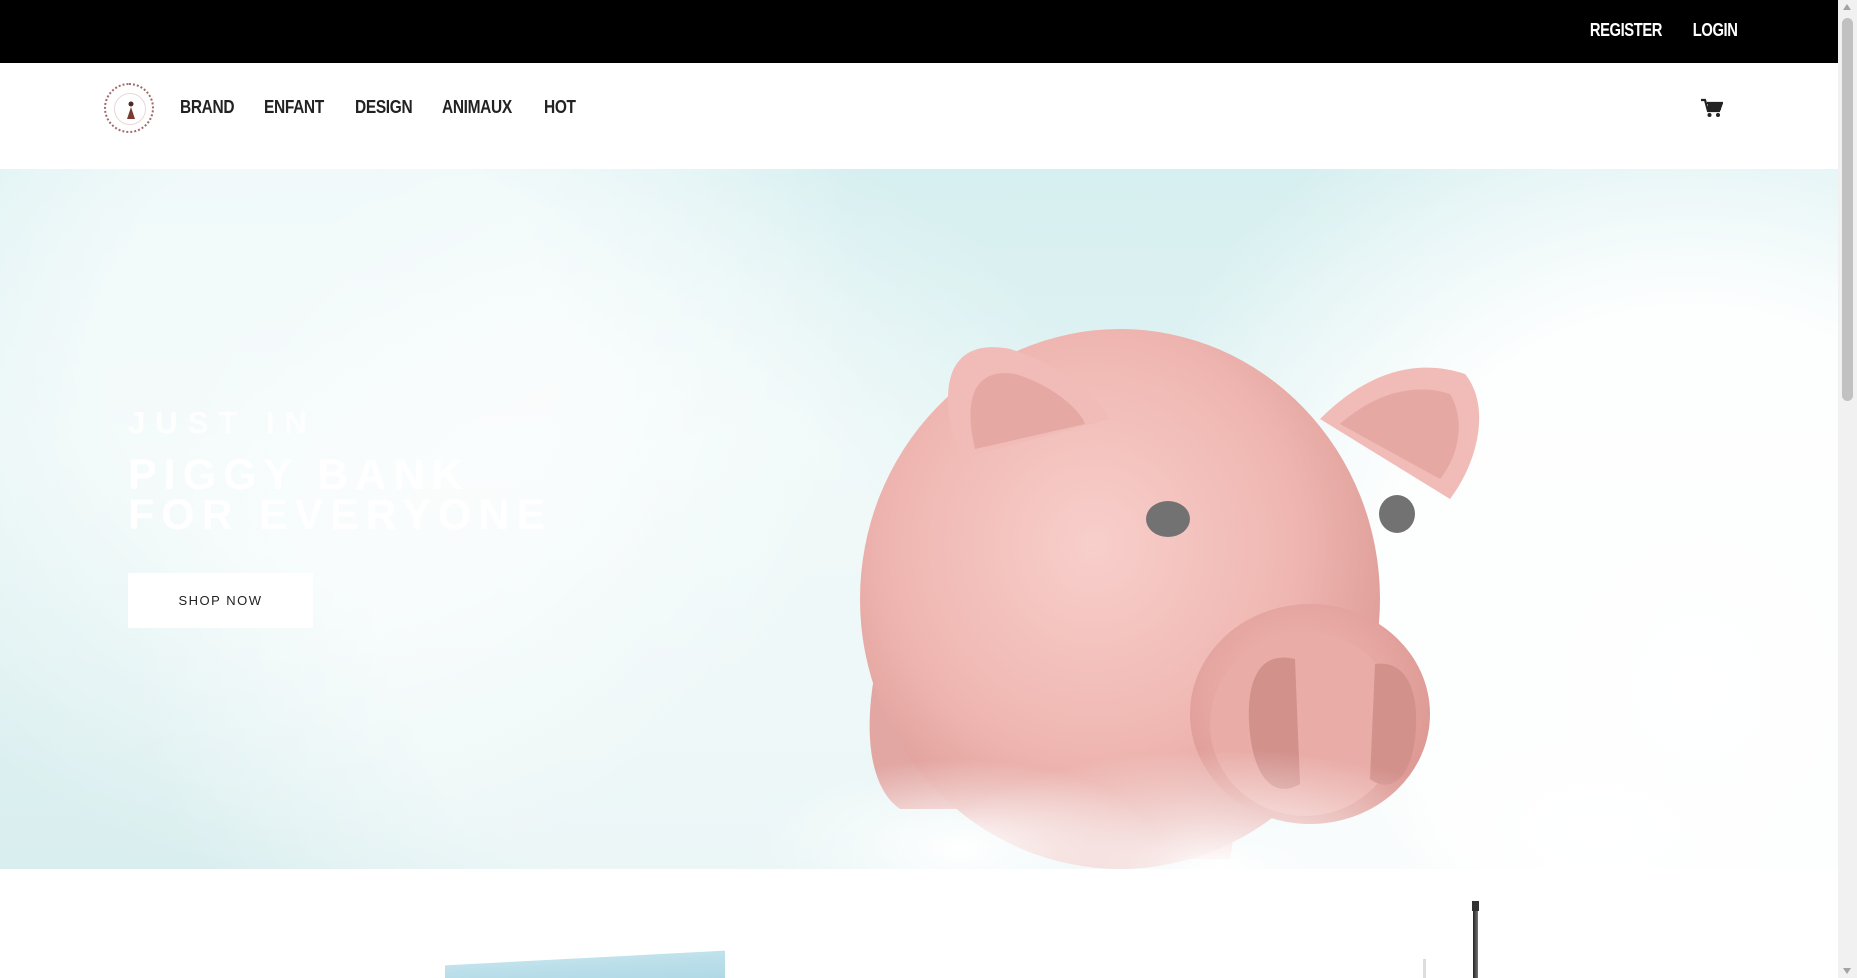  I want to click on nav-item-hot: HOT, so click(560, 107).